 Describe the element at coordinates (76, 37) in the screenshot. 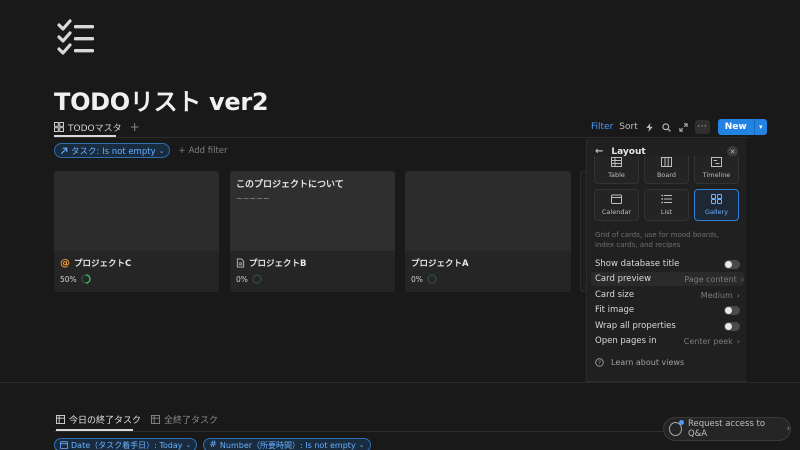

I see `checklist-icon` at that location.